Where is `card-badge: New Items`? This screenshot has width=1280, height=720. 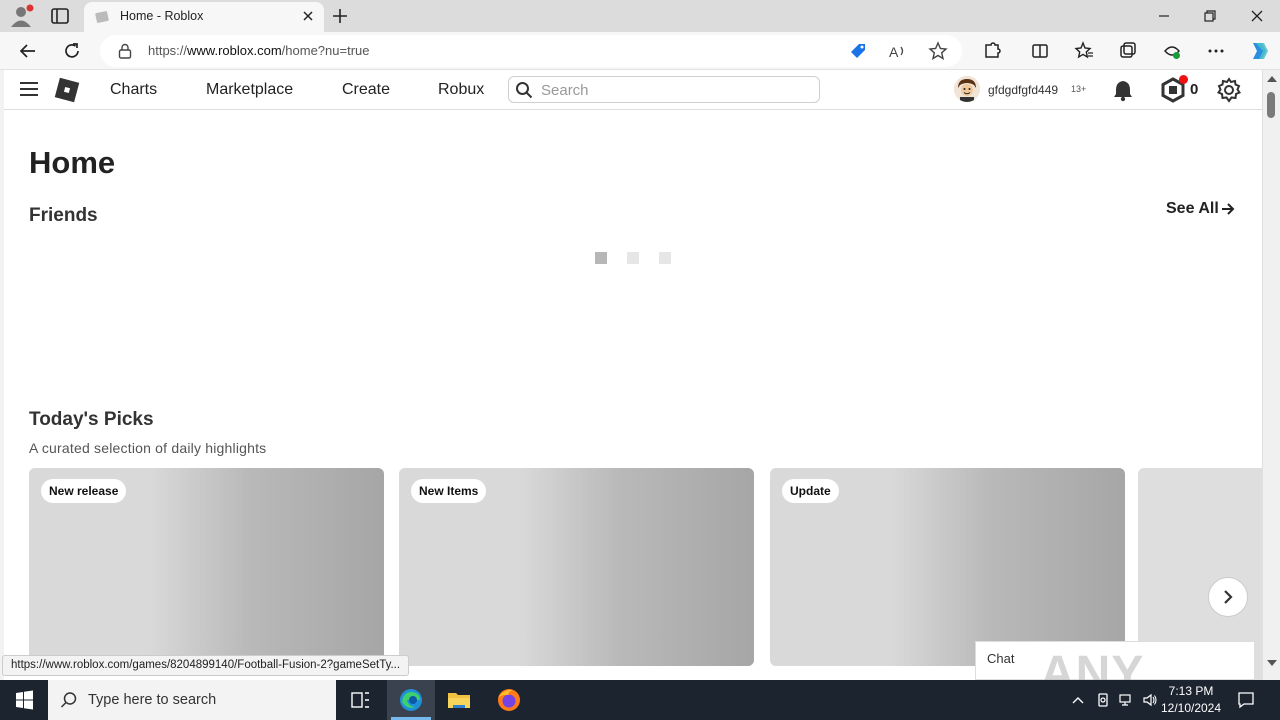
card-badge: New Items is located at coordinates (449, 491).